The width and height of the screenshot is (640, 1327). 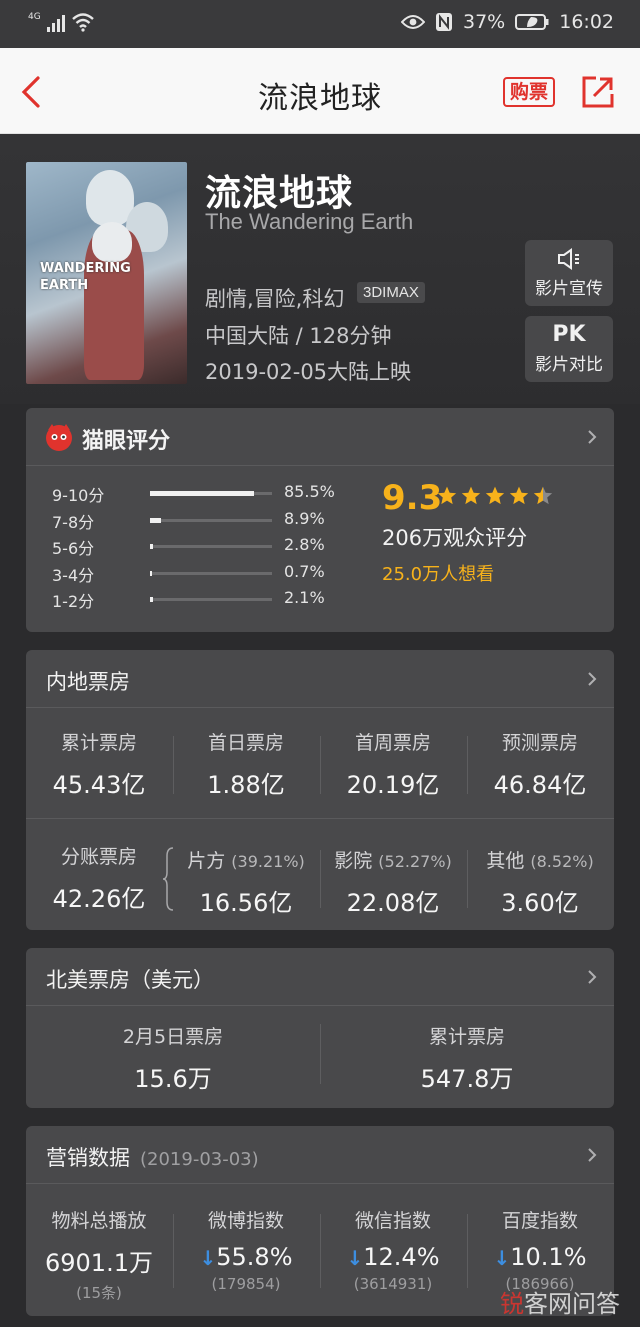 I want to click on stat-label: 微信指数, so click(x=392, y=1221).